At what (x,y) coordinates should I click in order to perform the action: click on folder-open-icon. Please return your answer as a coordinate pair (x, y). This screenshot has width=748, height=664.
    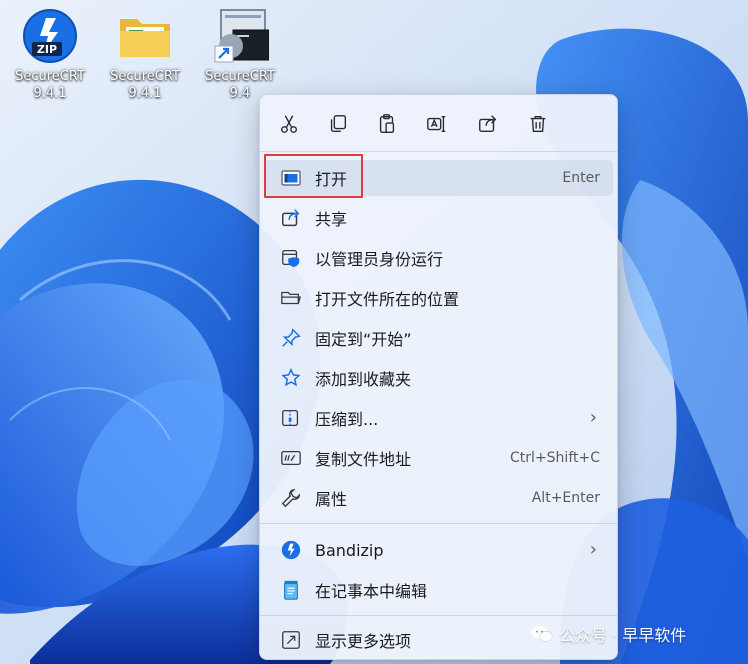
    Looking at the image, I should click on (291, 298).